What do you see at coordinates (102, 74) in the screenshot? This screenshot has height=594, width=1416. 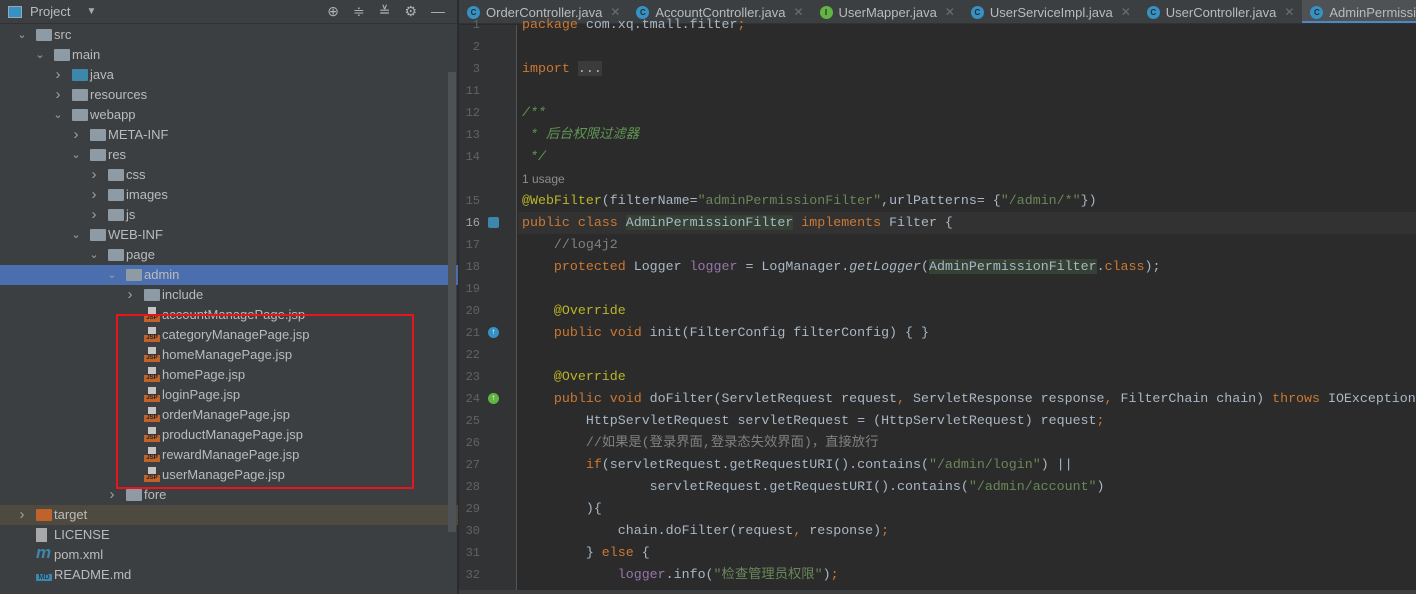 I see `tree-item-label: java` at bounding box center [102, 74].